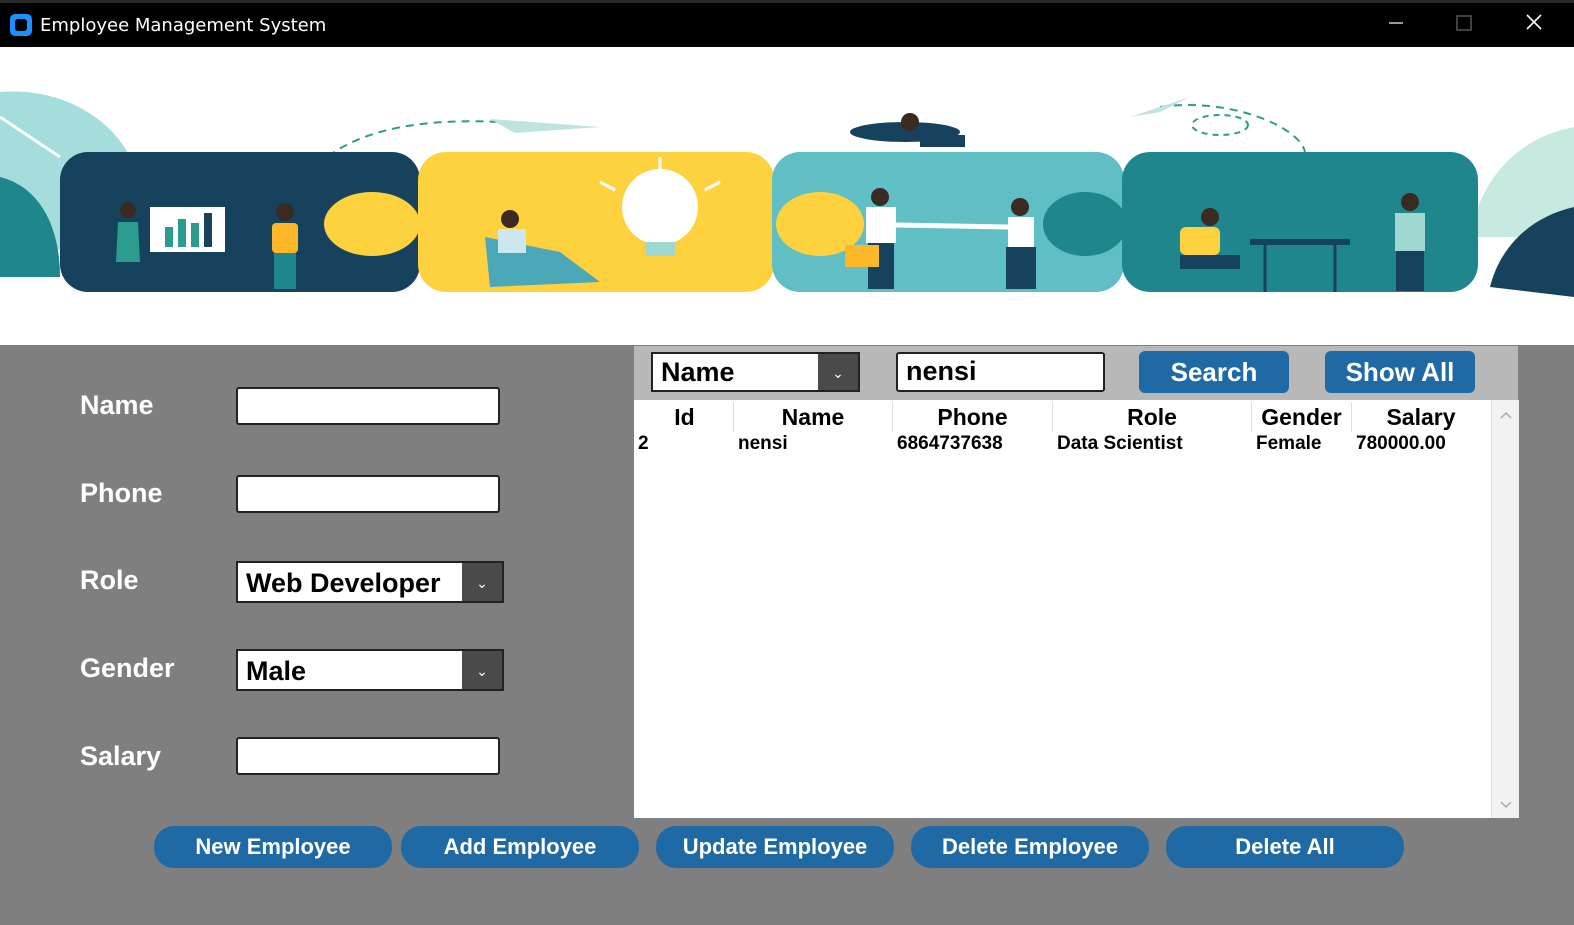  I want to click on update-employee-button: Update Employee, so click(775, 847).